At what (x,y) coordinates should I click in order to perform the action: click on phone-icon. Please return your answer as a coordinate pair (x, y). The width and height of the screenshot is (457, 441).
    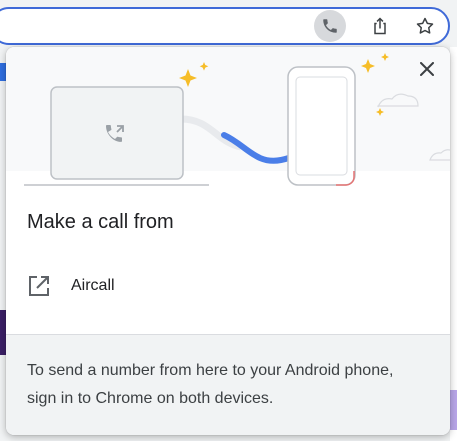
    Looking at the image, I should click on (330, 26).